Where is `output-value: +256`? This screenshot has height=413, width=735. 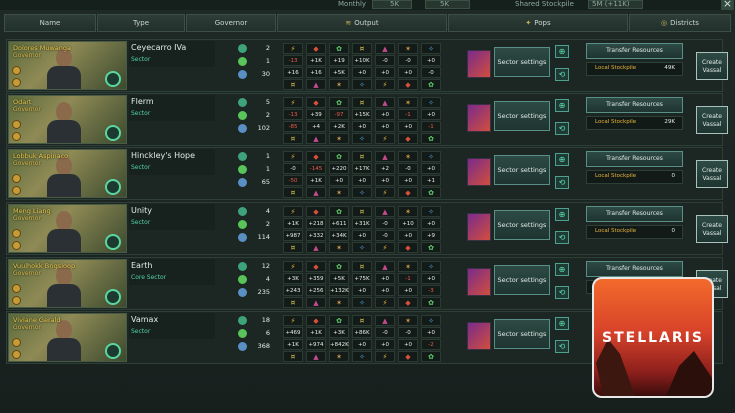
output-value: +256 is located at coordinates (316, 290).